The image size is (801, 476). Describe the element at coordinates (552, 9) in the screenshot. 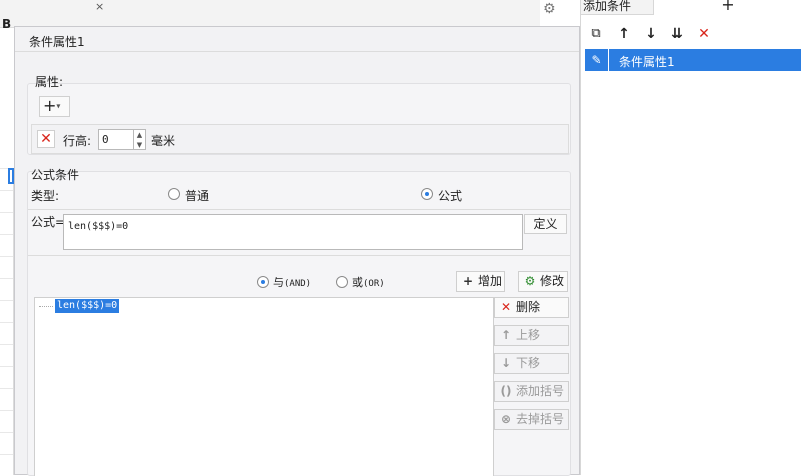

I see `settings-icon: ⚙` at that location.